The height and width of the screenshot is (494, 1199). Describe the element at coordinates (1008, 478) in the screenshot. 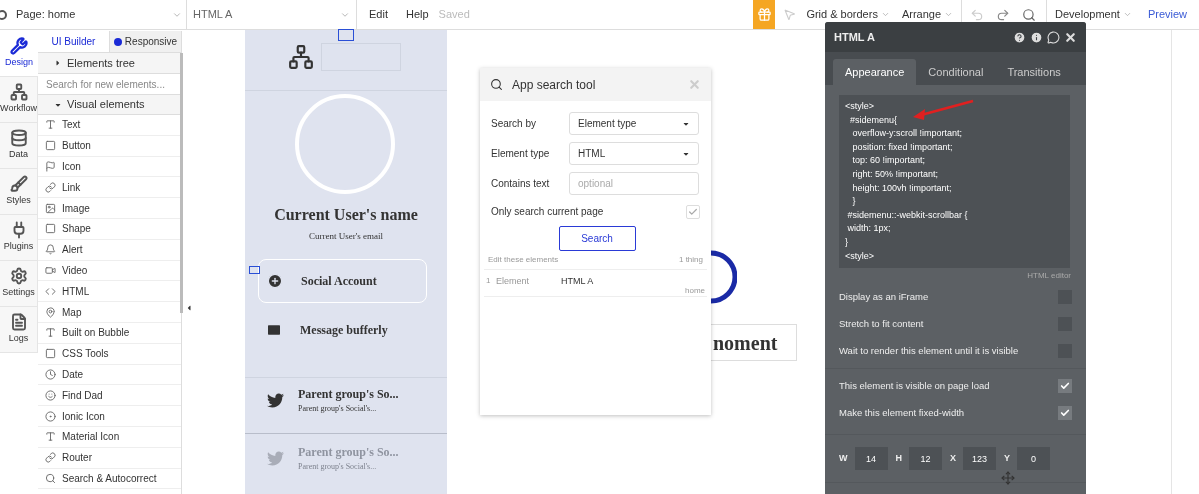

I see `move-cursor-icon` at that location.